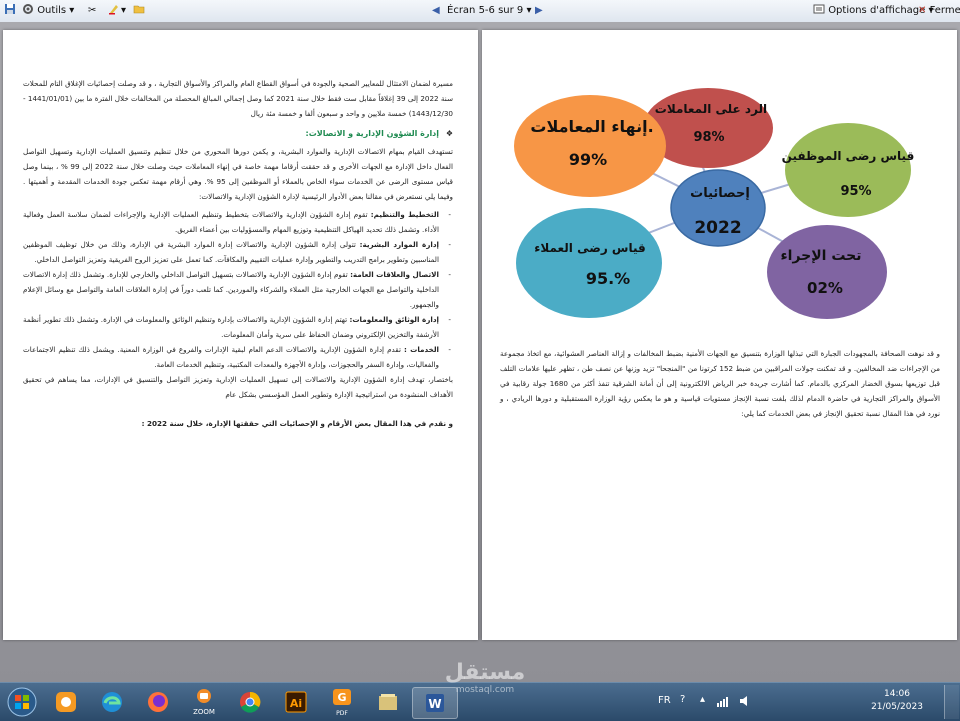  I want to click on view-options-menu: Options d'affichage ▾, so click(873, 11).